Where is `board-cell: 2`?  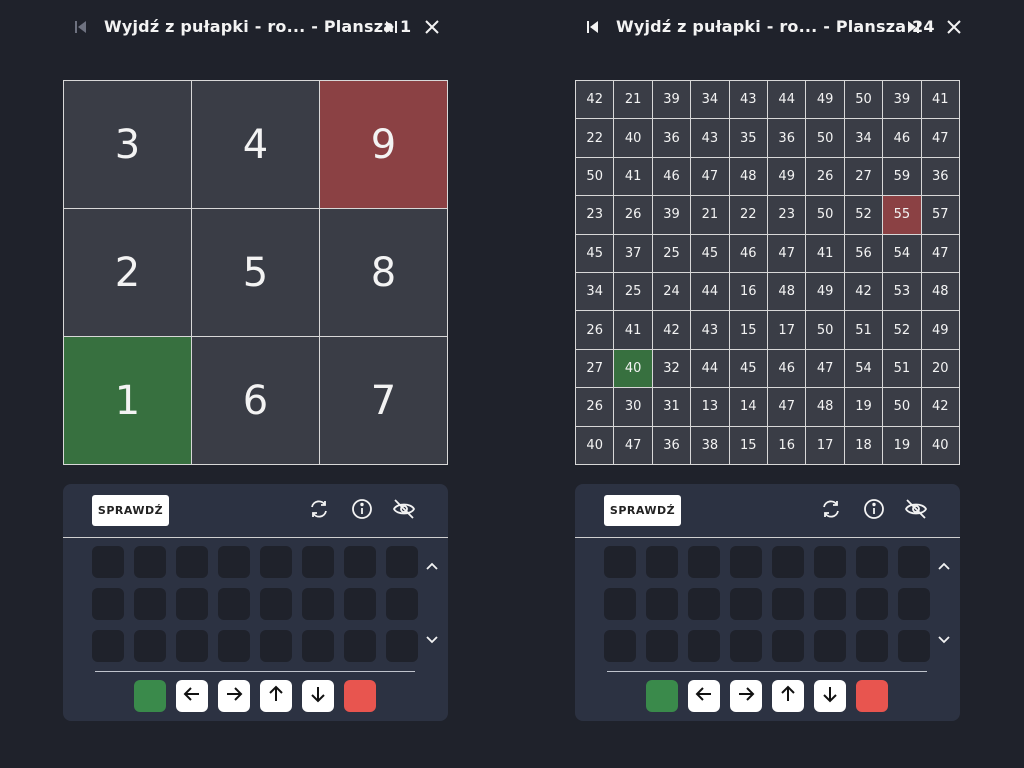
board-cell: 2 is located at coordinates (128, 273).